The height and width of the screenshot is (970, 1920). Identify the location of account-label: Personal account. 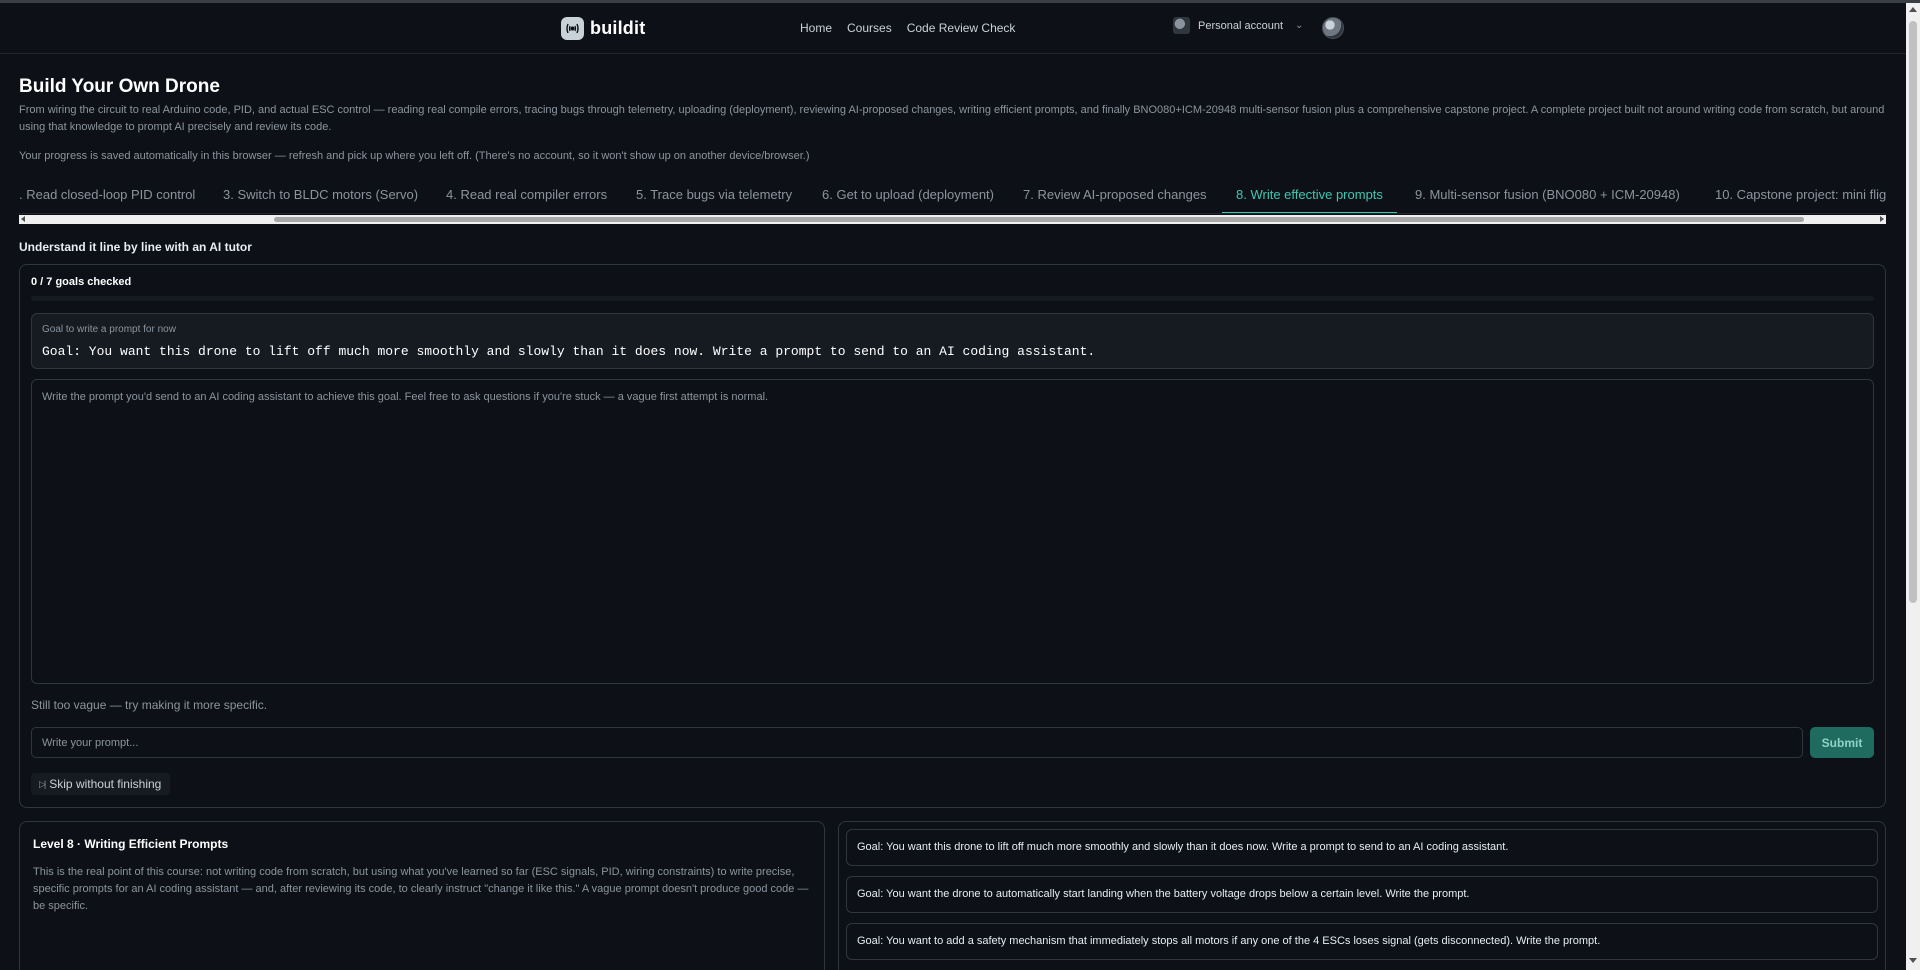
(1240, 25).